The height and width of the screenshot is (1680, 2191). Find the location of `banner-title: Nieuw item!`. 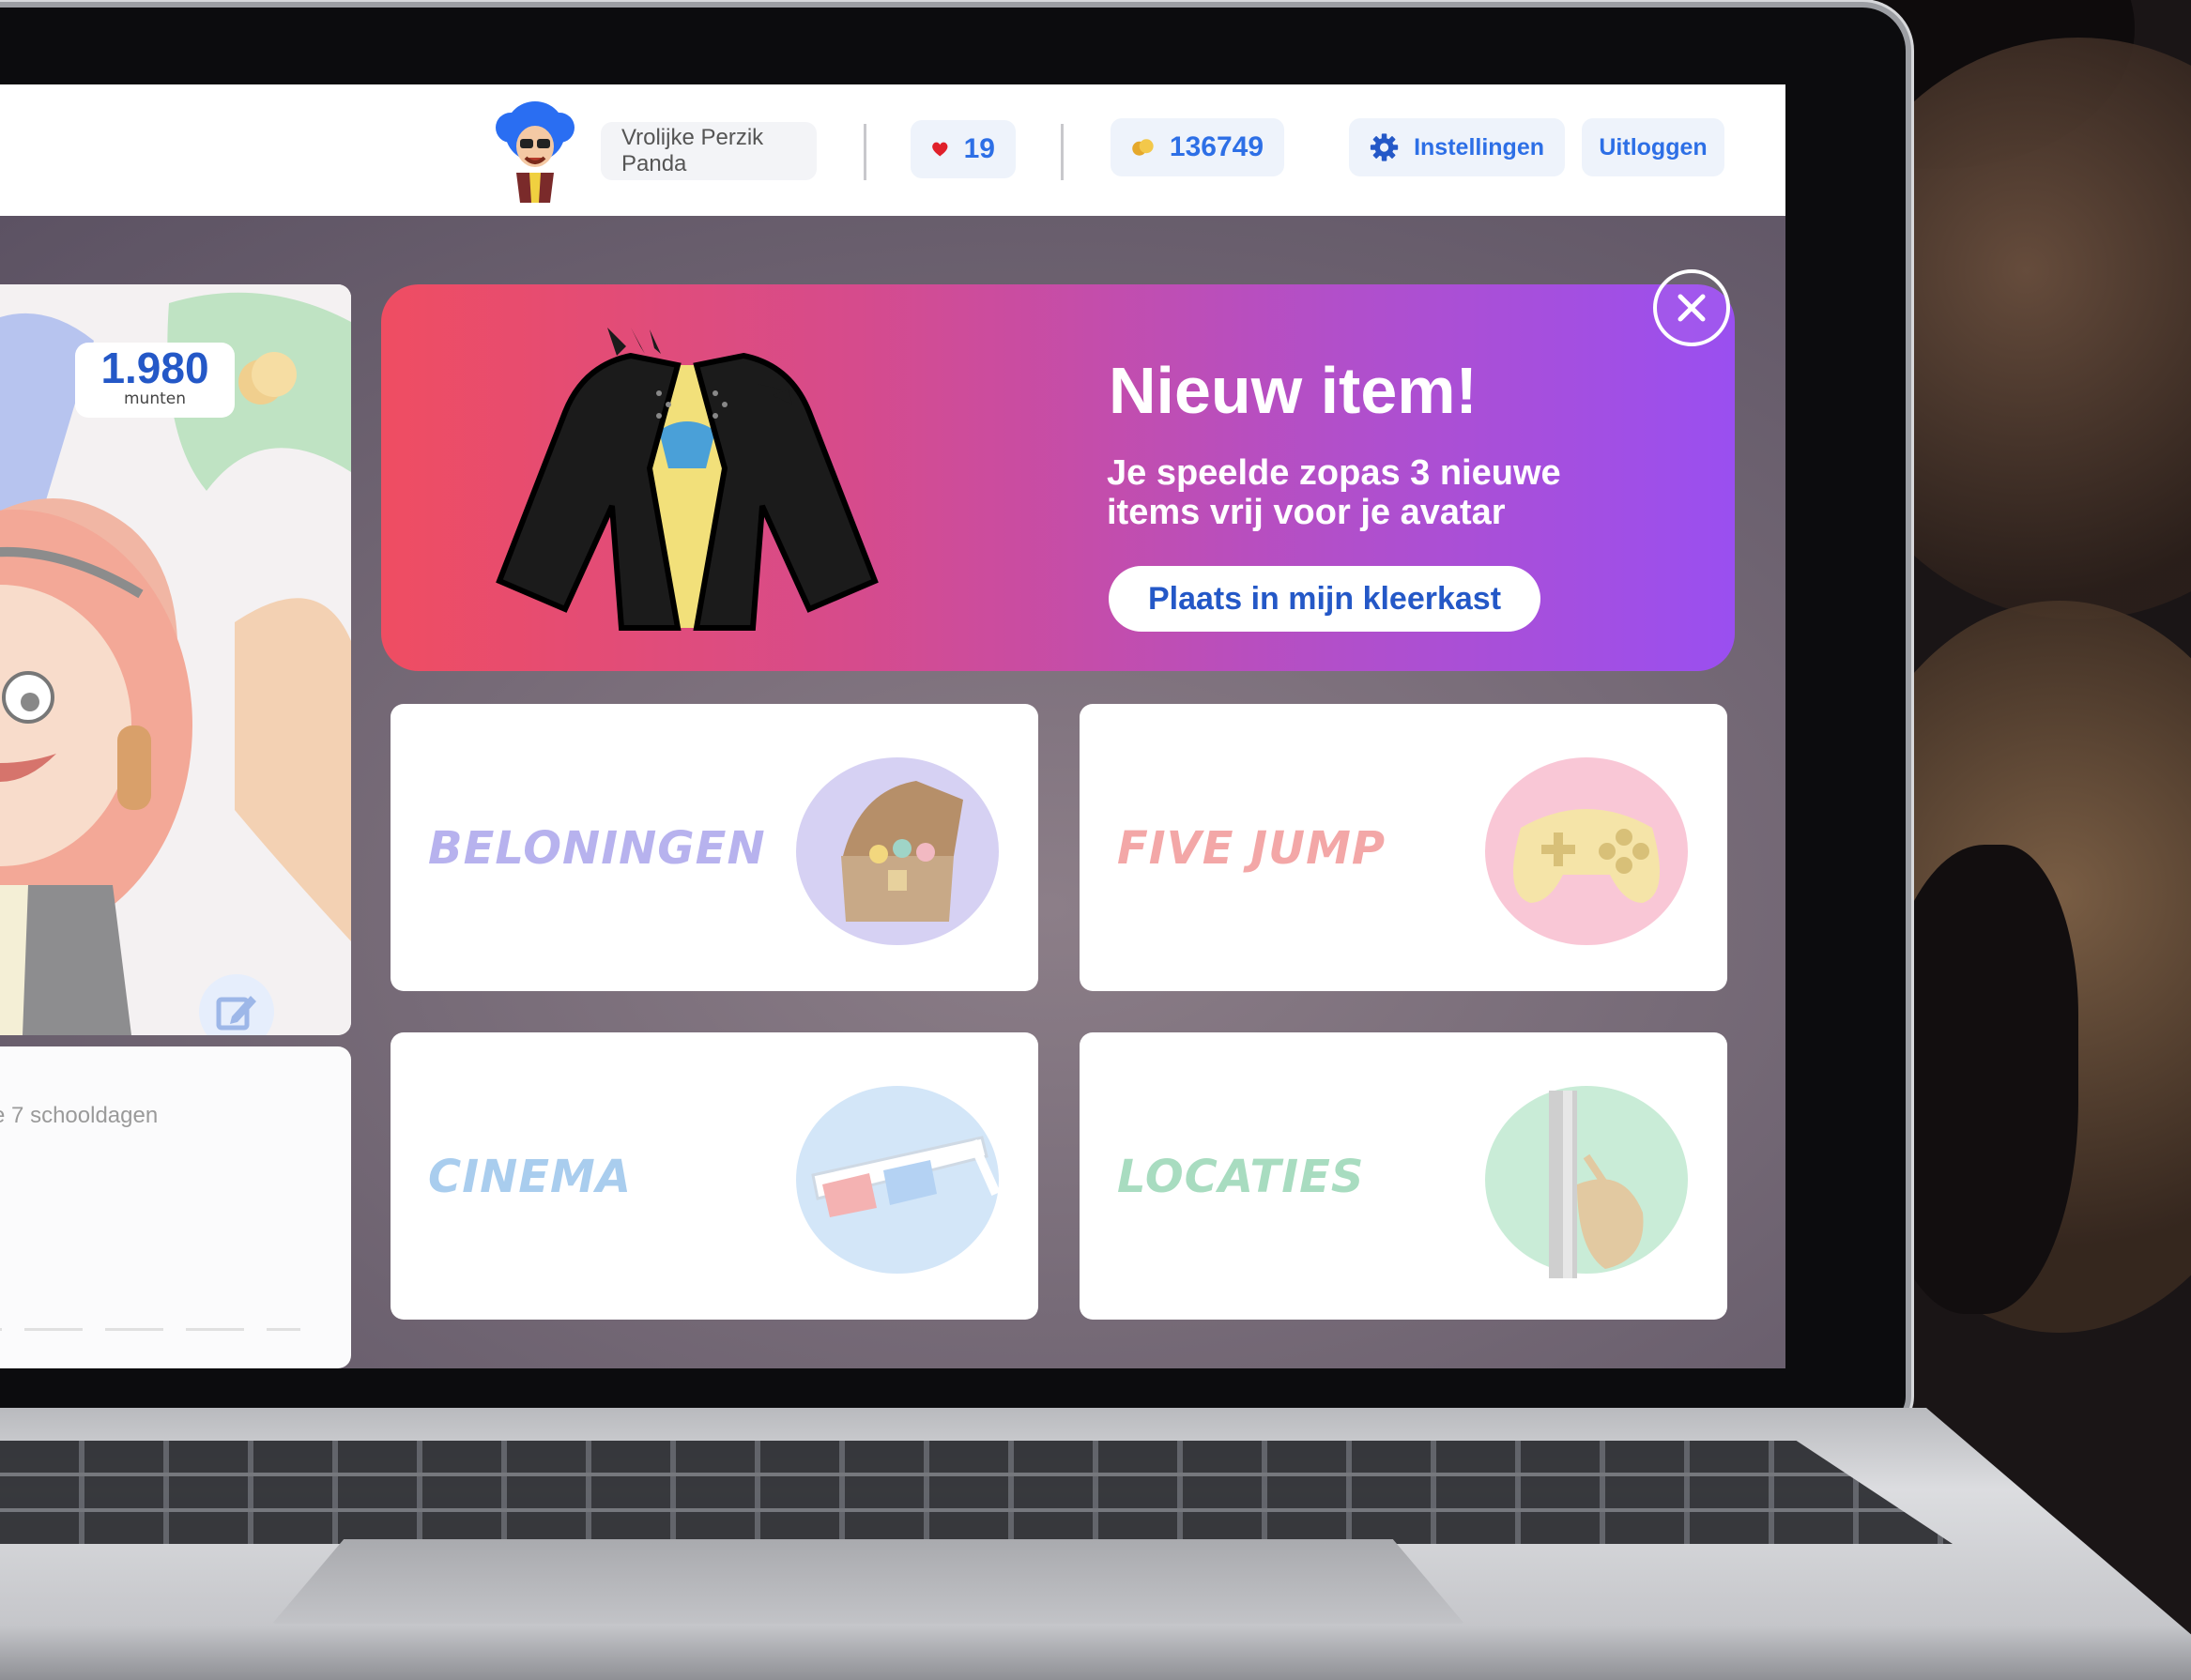

banner-title: Nieuw item! is located at coordinates (1293, 390).